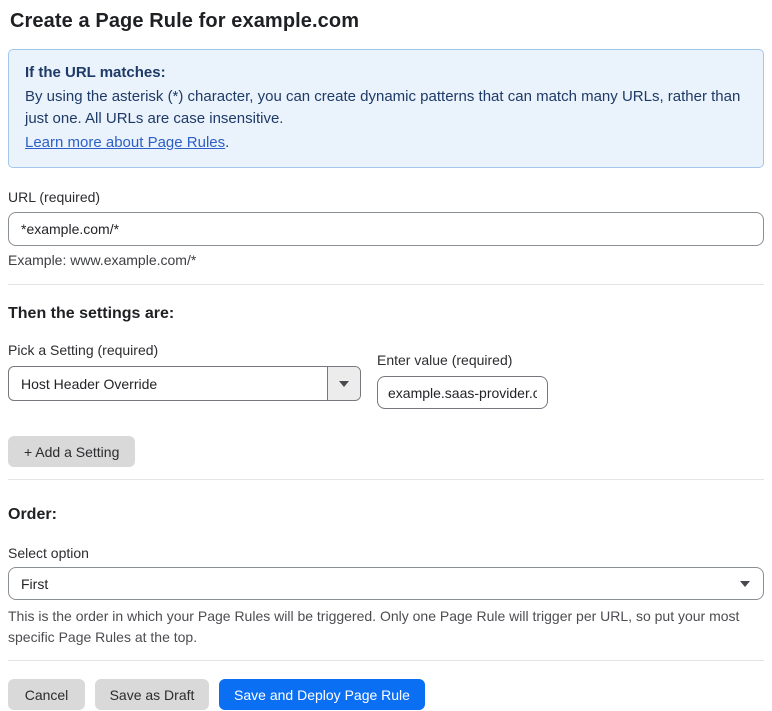 This screenshot has width=772, height=711. What do you see at coordinates (102, 260) in the screenshot?
I see `url-hint: Example: www.example.com/*` at bounding box center [102, 260].